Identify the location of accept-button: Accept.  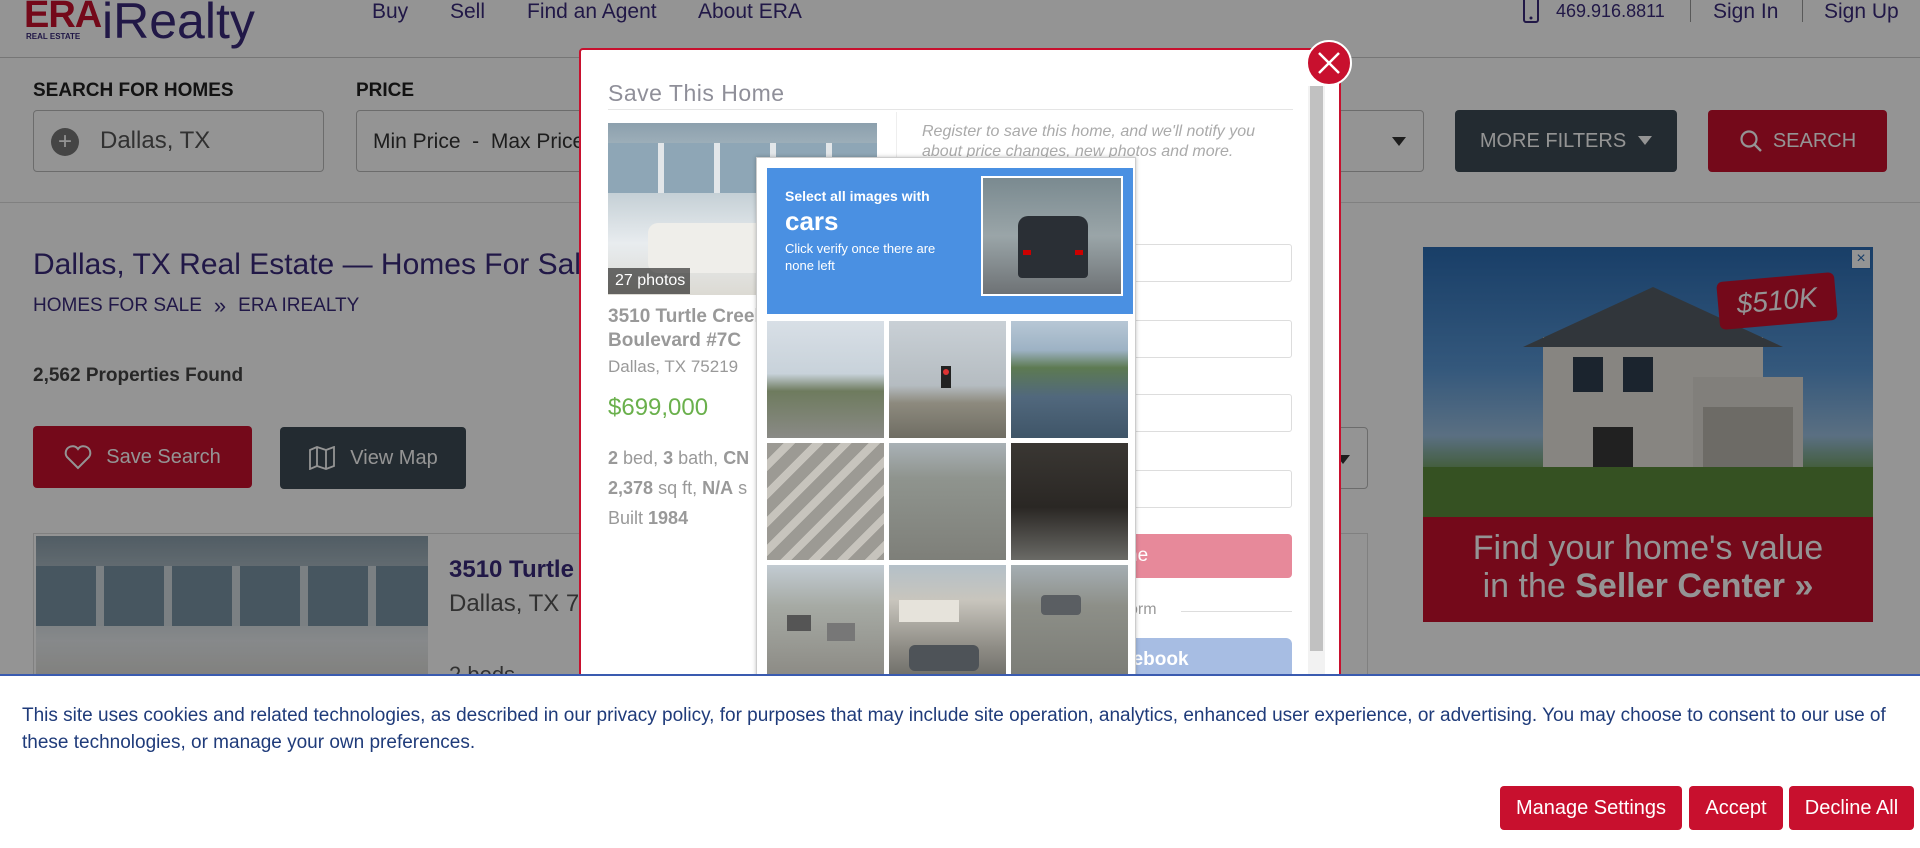
(1736, 808).